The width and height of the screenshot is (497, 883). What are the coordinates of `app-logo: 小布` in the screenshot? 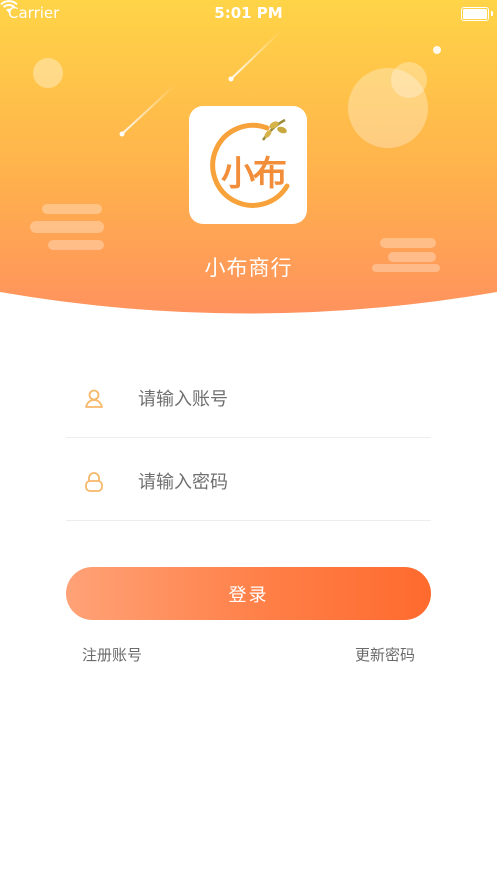 It's located at (248, 165).